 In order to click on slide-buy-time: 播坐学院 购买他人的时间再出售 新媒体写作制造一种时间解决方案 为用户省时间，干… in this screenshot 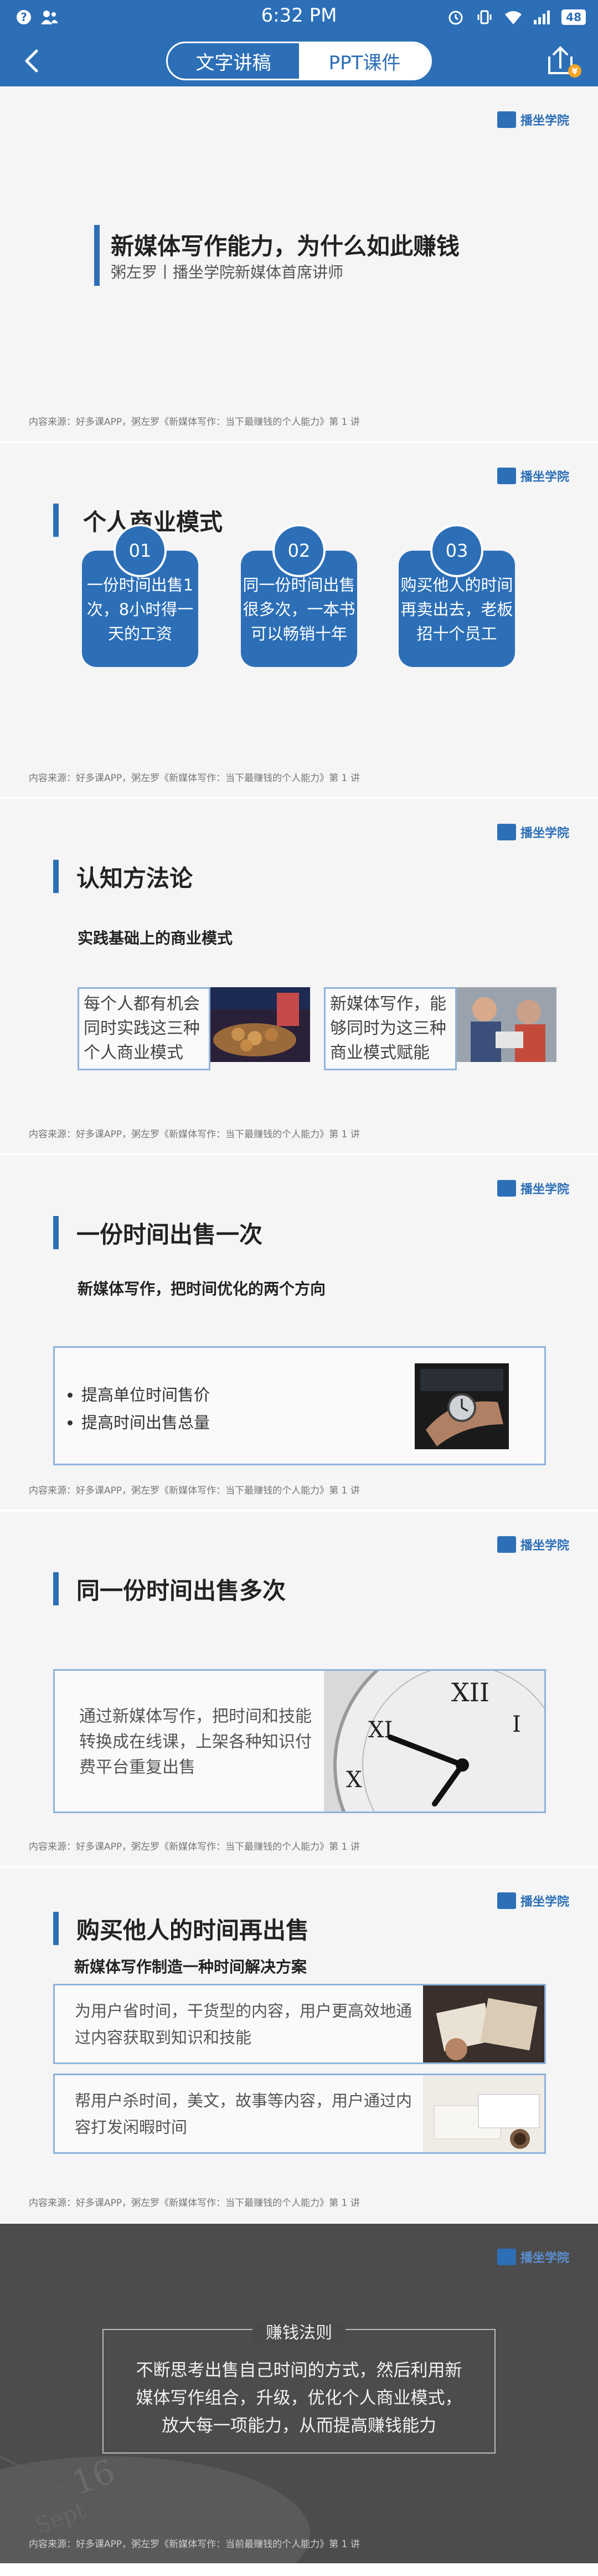, I will do `click(299, 2045)`.